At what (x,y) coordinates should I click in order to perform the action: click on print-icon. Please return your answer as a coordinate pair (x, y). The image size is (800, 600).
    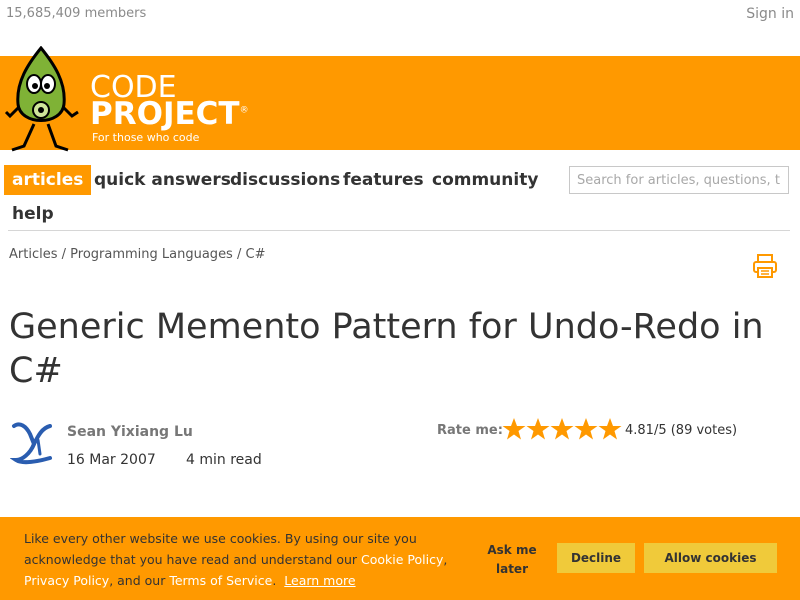
    Looking at the image, I should click on (765, 266).